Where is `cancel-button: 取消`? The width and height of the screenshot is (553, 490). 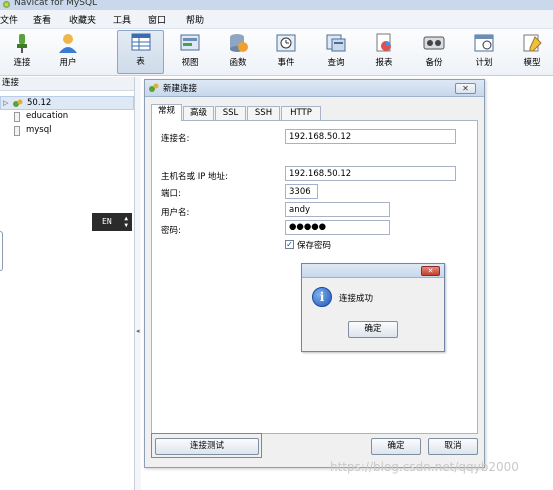
cancel-button: 取消 is located at coordinates (453, 446).